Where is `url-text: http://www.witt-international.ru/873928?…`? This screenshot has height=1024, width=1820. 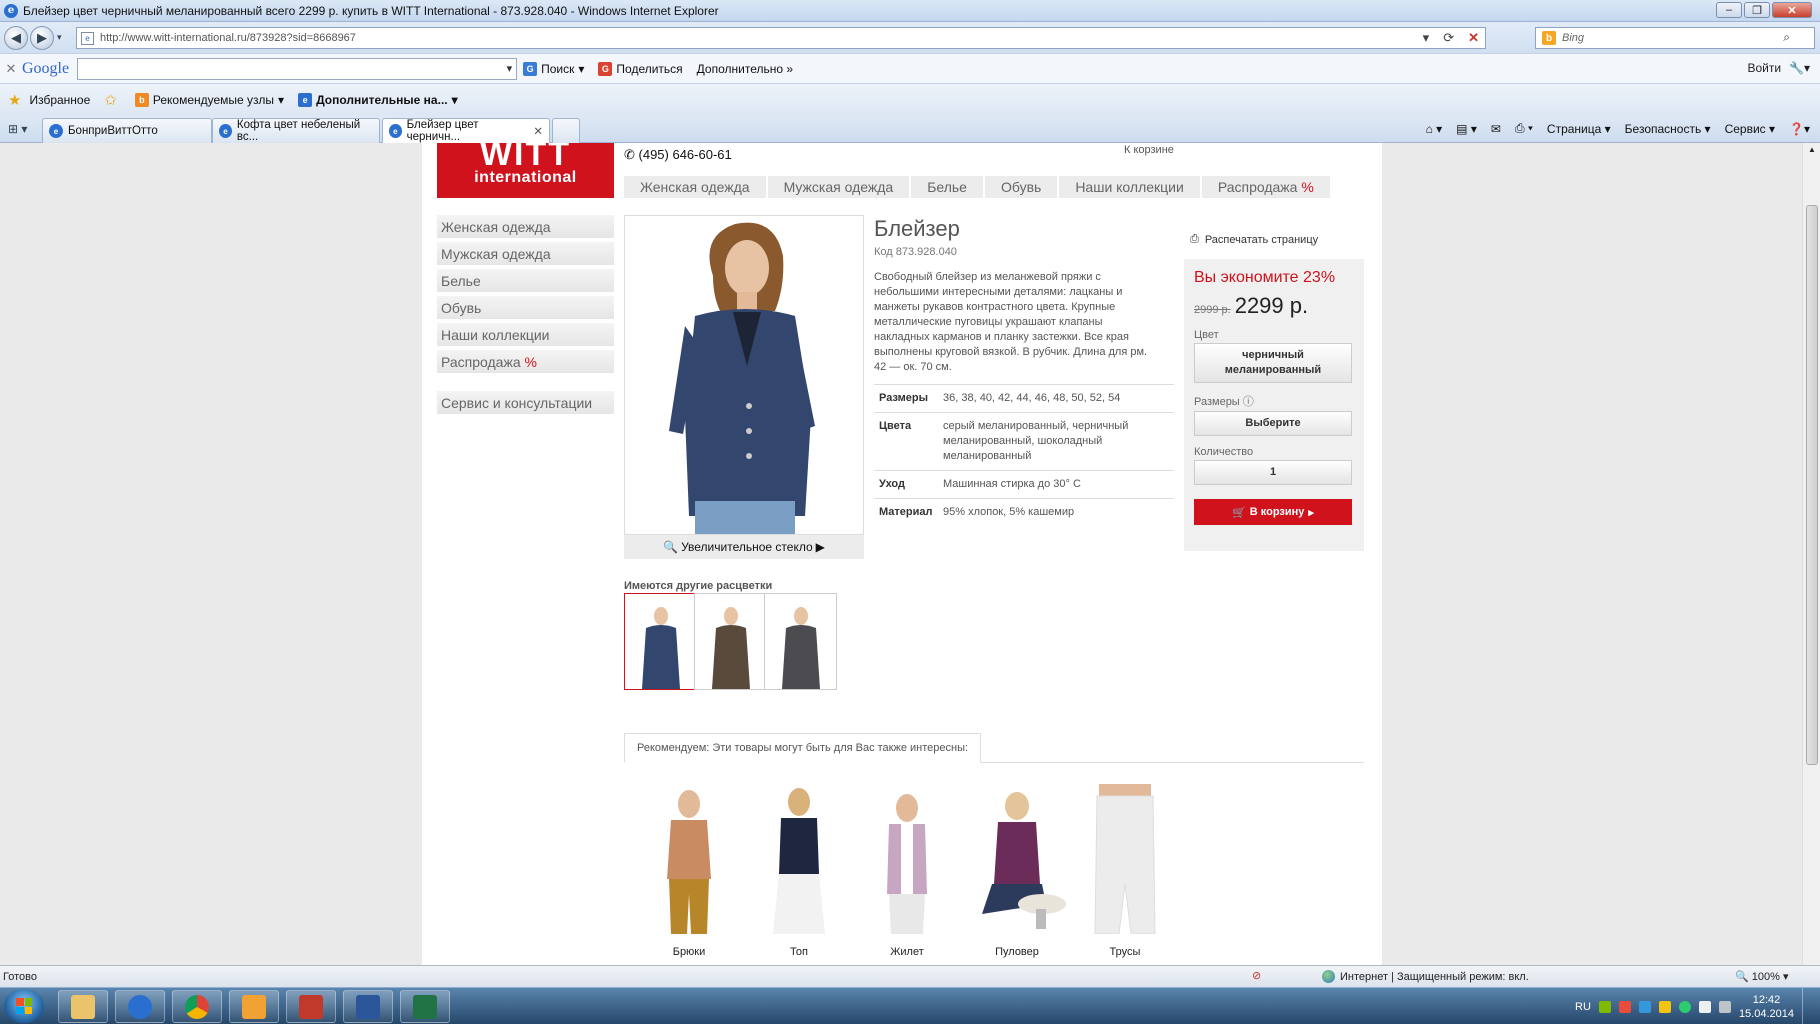
url-text: http://www.witt-international.ru/873928?… is located at coordinates (228, 38).